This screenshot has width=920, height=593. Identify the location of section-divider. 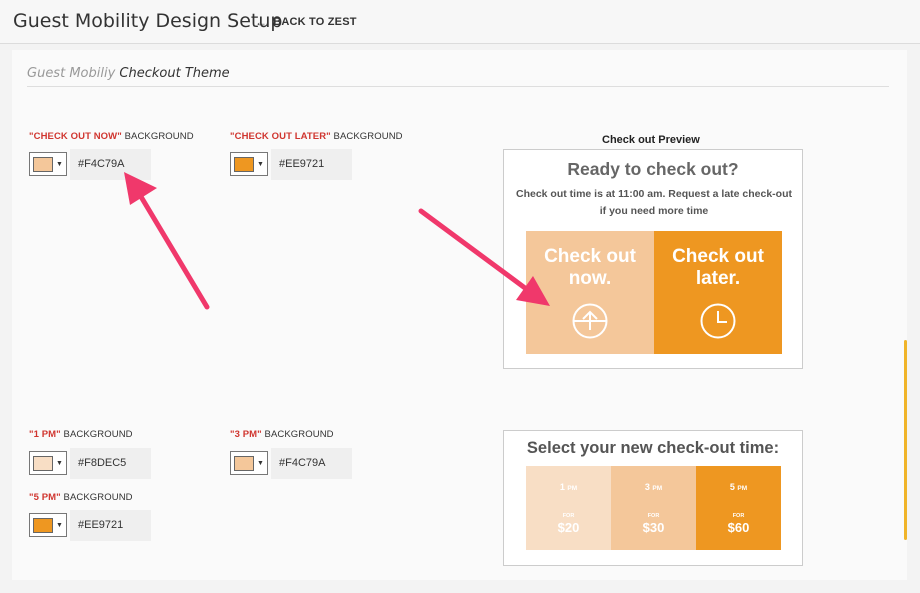
(458, 86).